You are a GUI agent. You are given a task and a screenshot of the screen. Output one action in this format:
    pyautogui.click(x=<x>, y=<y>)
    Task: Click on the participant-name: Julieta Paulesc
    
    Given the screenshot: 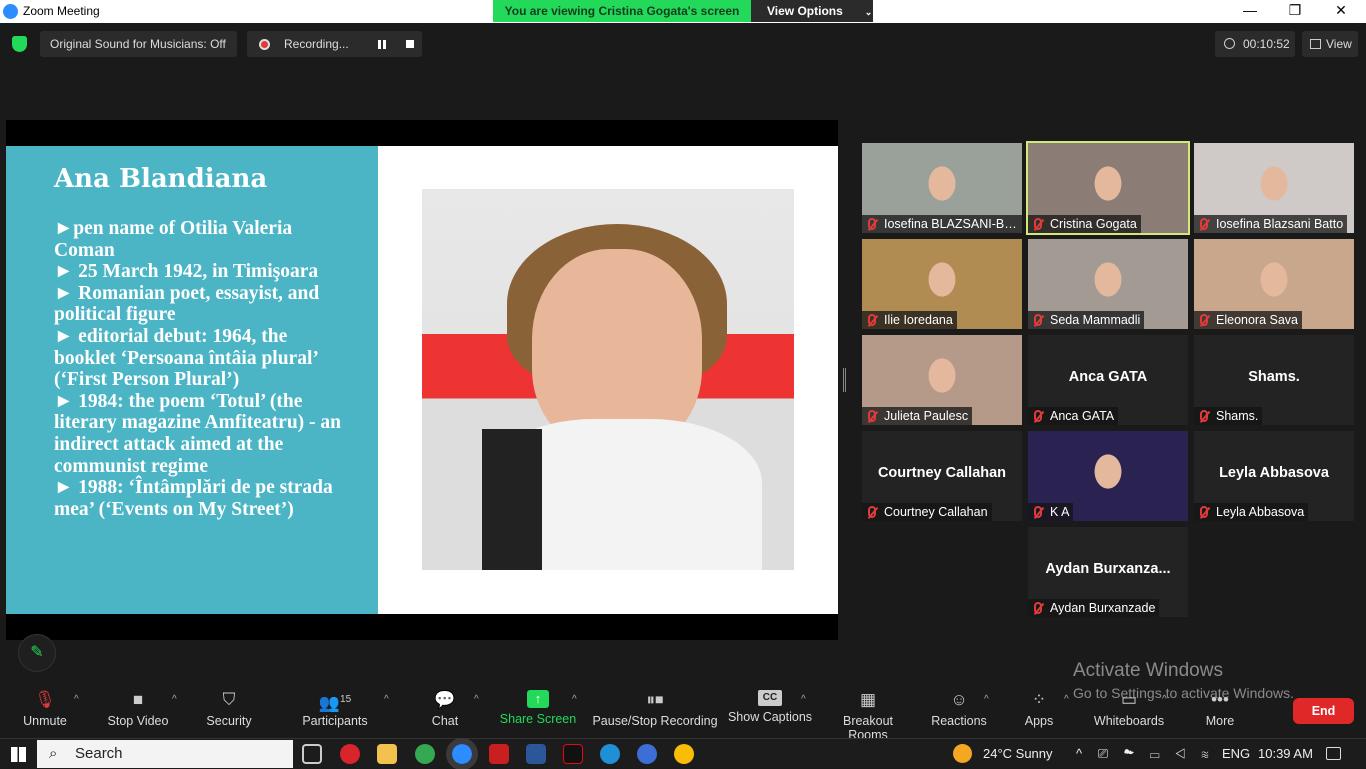 What is the action you would take?
    pyautogui.click(x=926, y=416)
    